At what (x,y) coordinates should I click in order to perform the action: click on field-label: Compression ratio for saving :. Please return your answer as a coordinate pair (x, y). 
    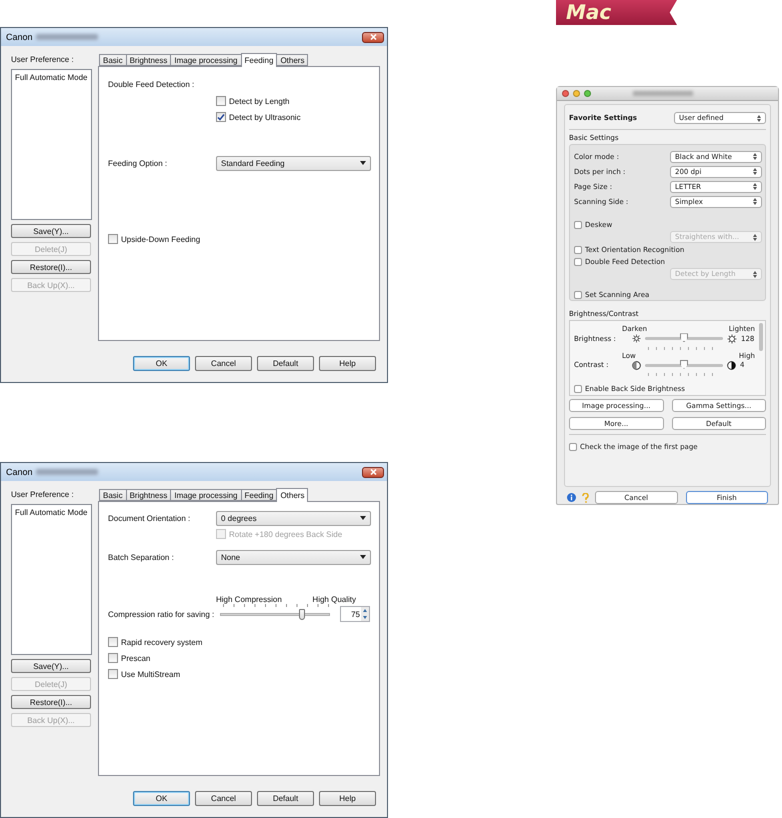
    Looking at the image, I should click on (162, 614).